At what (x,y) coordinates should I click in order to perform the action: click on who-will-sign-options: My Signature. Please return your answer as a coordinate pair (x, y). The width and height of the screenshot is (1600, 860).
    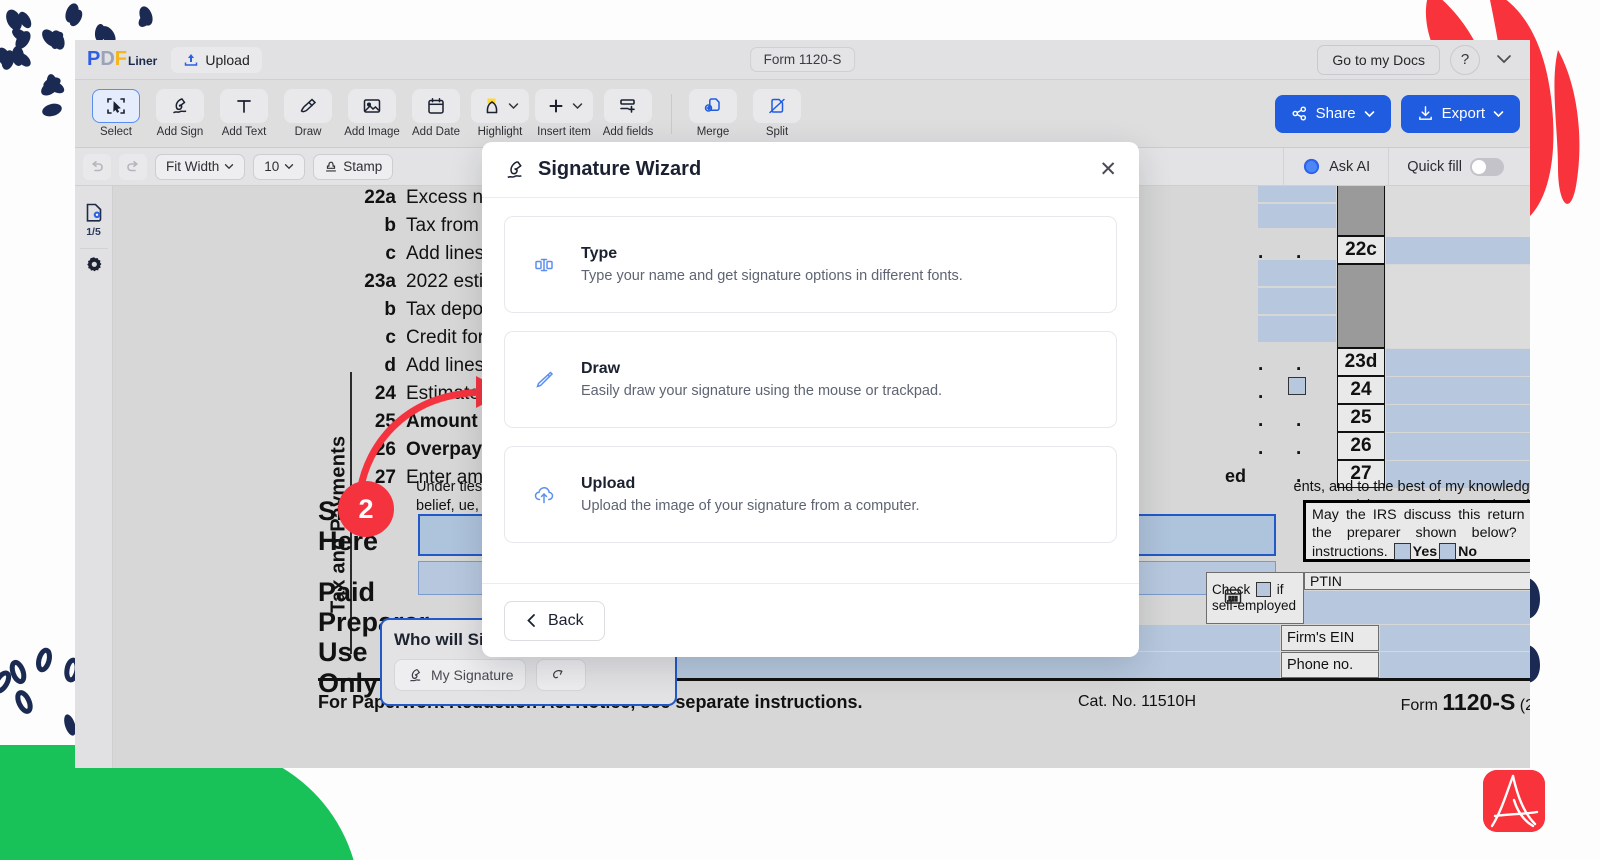
    Looking at the image, I should click on (528, 675).